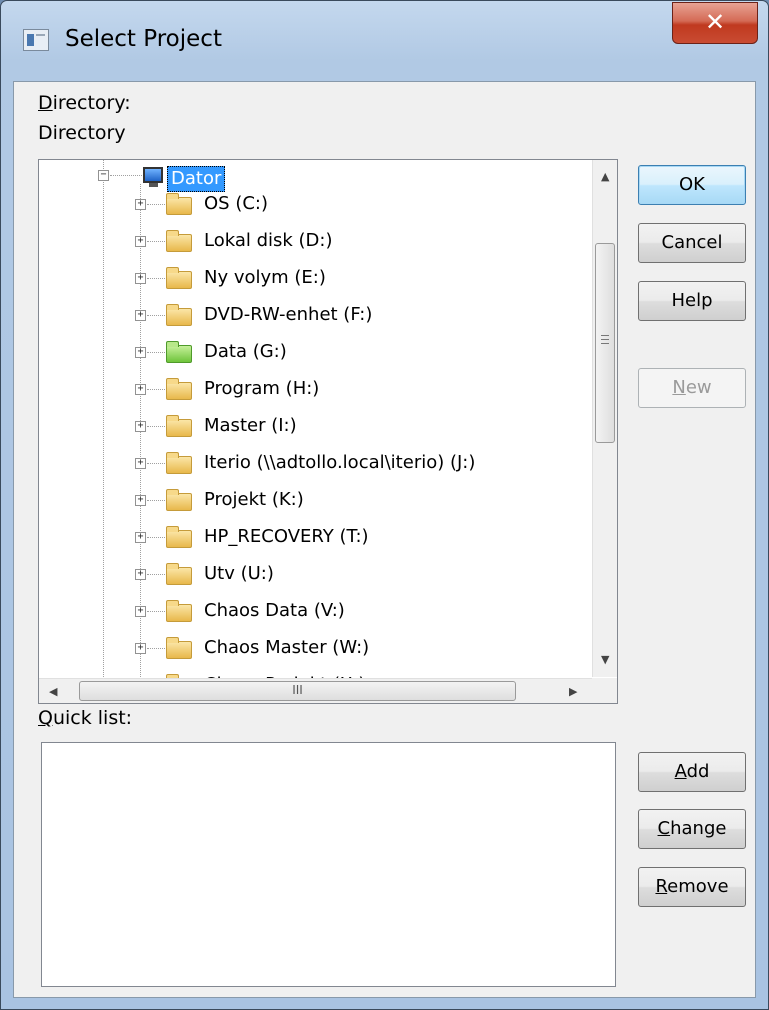  Describe the element at coordinates (236, 203) in the screenshot. I see `tree-item-label: OS (C:)` at that location.